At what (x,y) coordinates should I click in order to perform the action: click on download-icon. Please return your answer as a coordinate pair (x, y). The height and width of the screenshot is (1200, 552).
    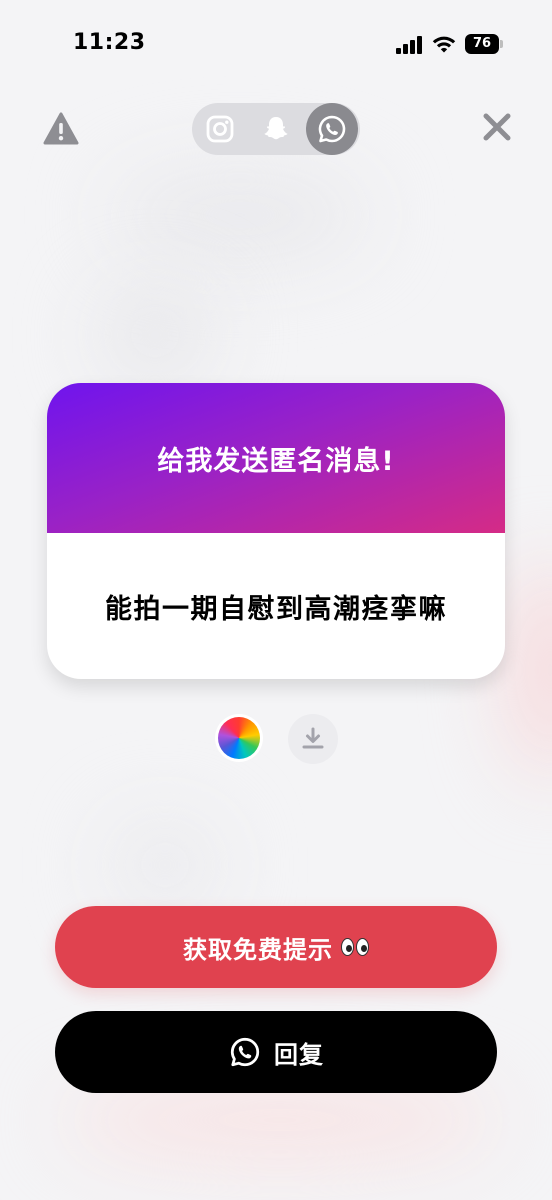
    Looking at the image, I should click on (313, 738).